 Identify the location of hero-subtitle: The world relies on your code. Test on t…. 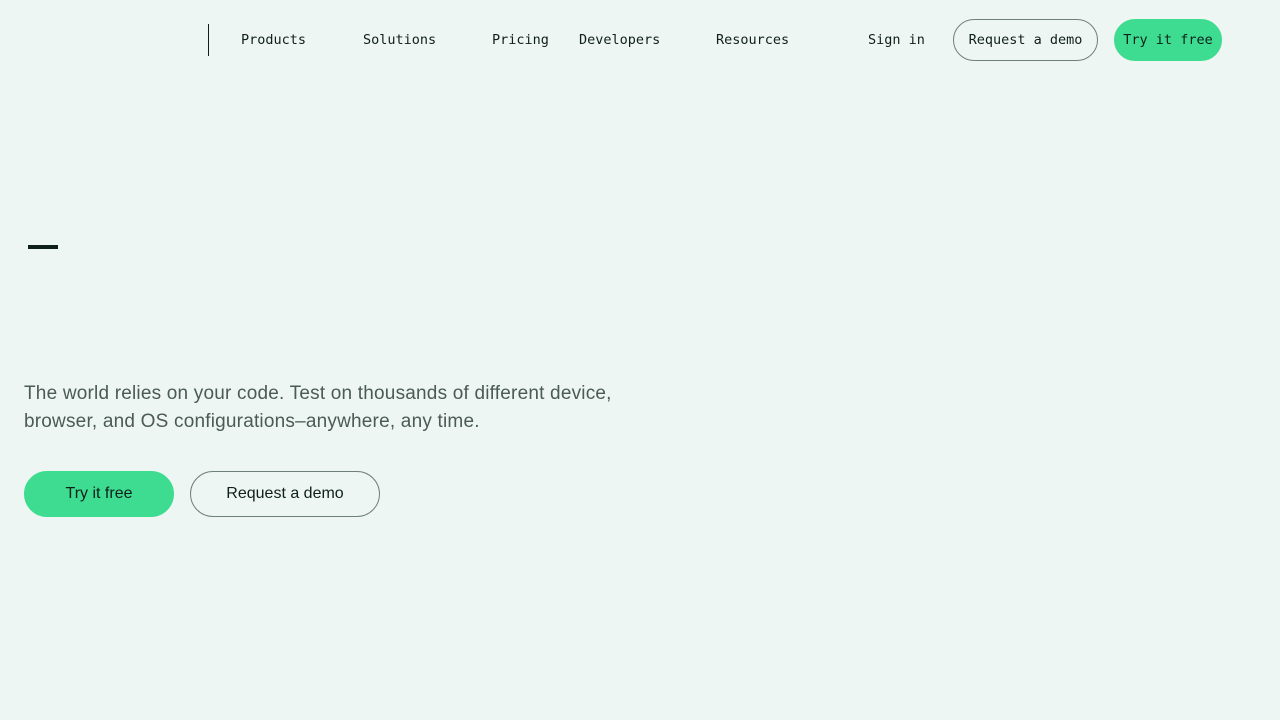
(318, 407).